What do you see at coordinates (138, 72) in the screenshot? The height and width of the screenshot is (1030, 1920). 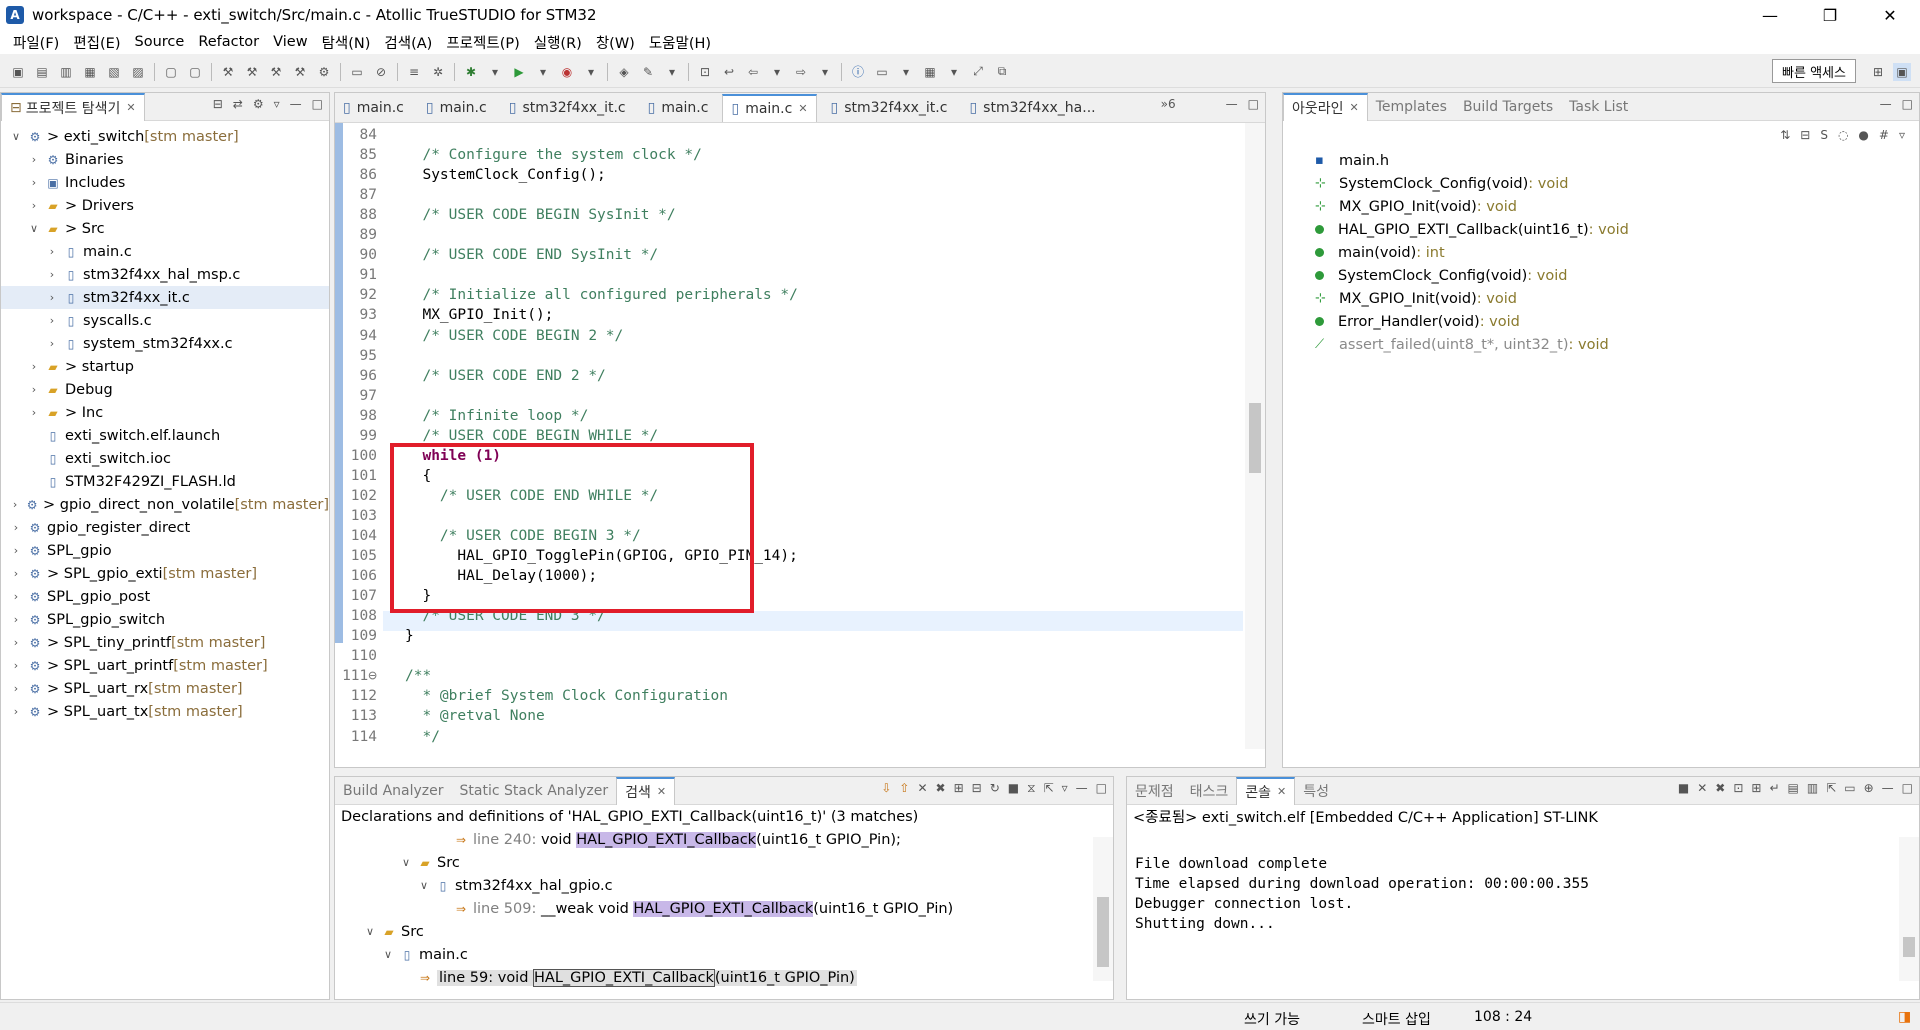 I see `export-icon: ▨` at bounding box center [138, 72].